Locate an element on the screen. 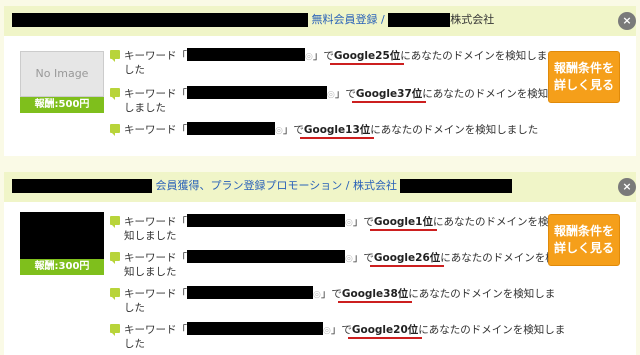 This screenshot has width=640, height=355. rank-value: Google13位 is located at coordinates (337, 131).